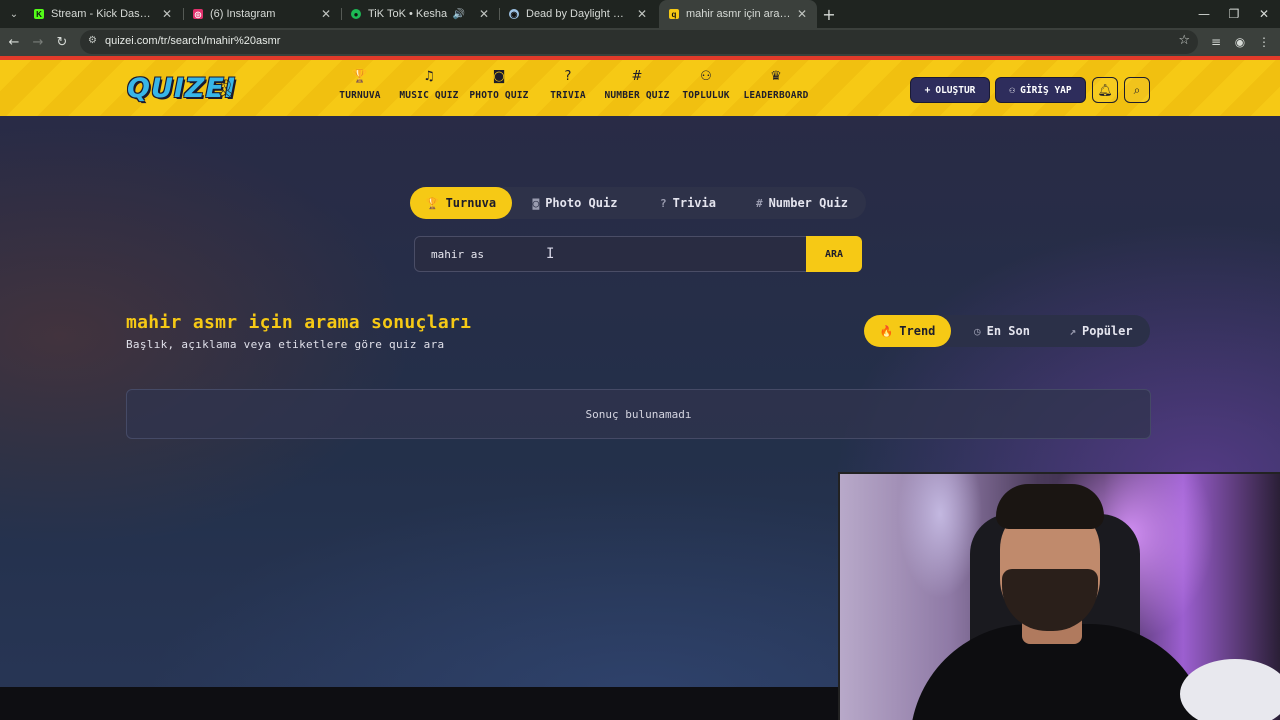 This screenshot has width=1280, height=720. I want to click on nav-photo-quiz: ◙ PHOTO QUIZ, so click(499, 89).